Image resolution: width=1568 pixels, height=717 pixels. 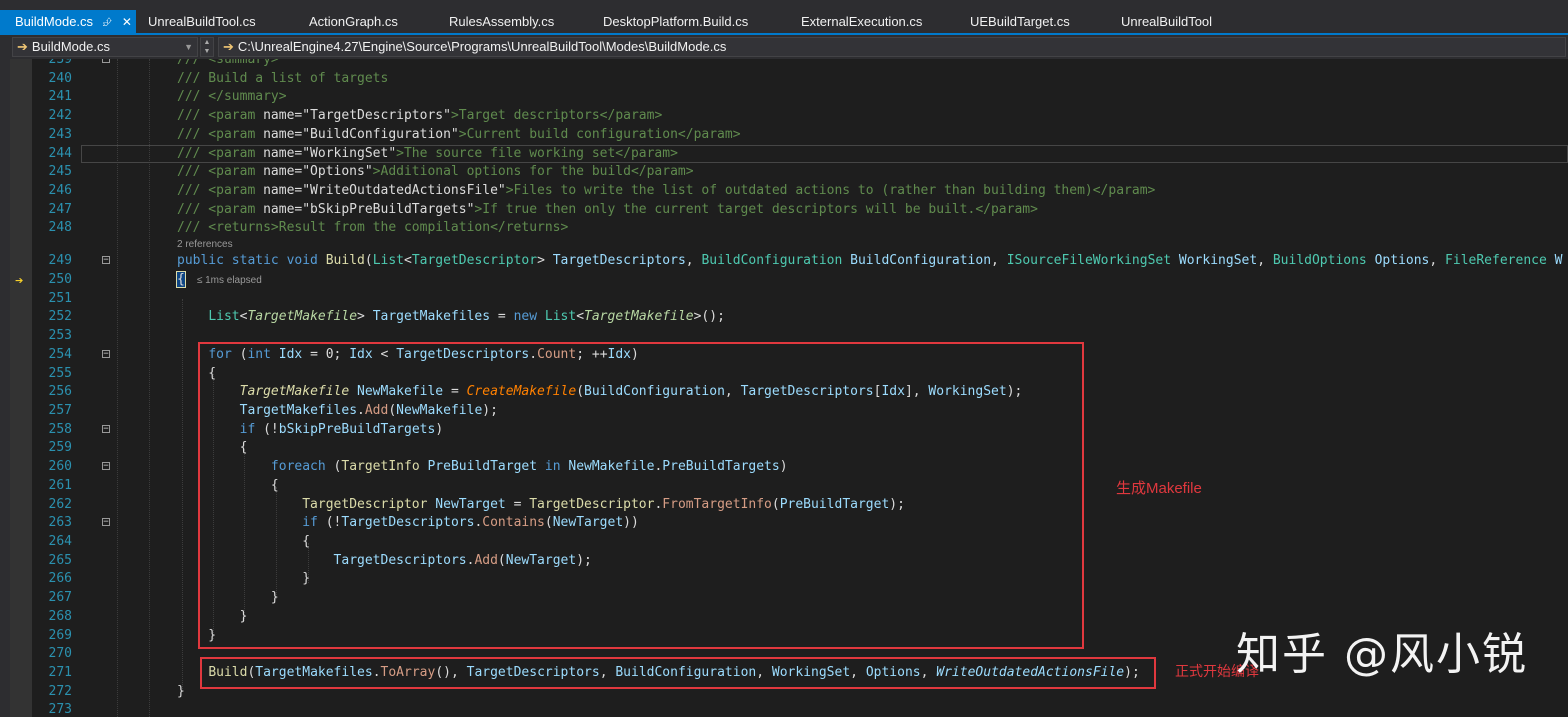 I want to click on close-icon: ✕, so click(x=127, y=22).